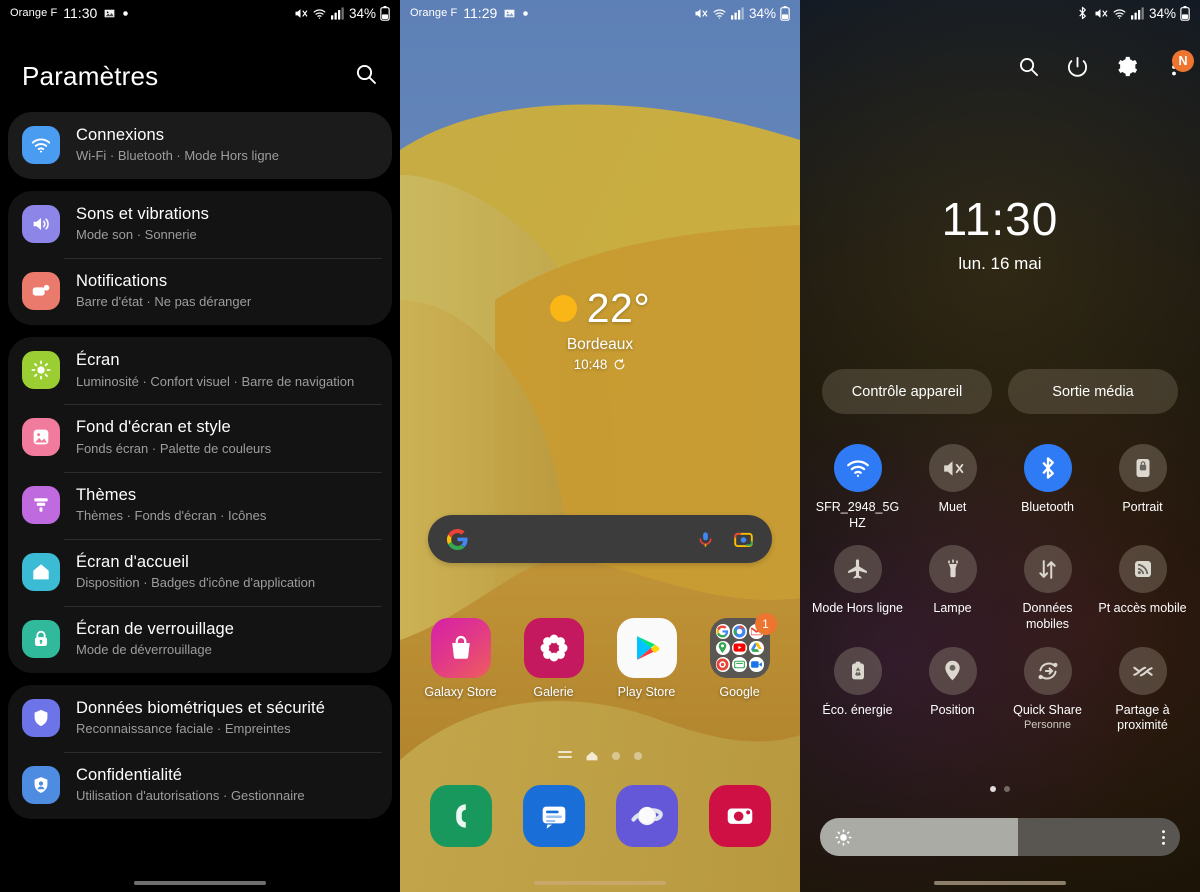 This screenshot has height=892, width=1200. What do you see at coordinates (461, 658) in the screenshot?
I see `app-icon-galaxy-store: Galaxy Store` at bounding box center [461, 658].